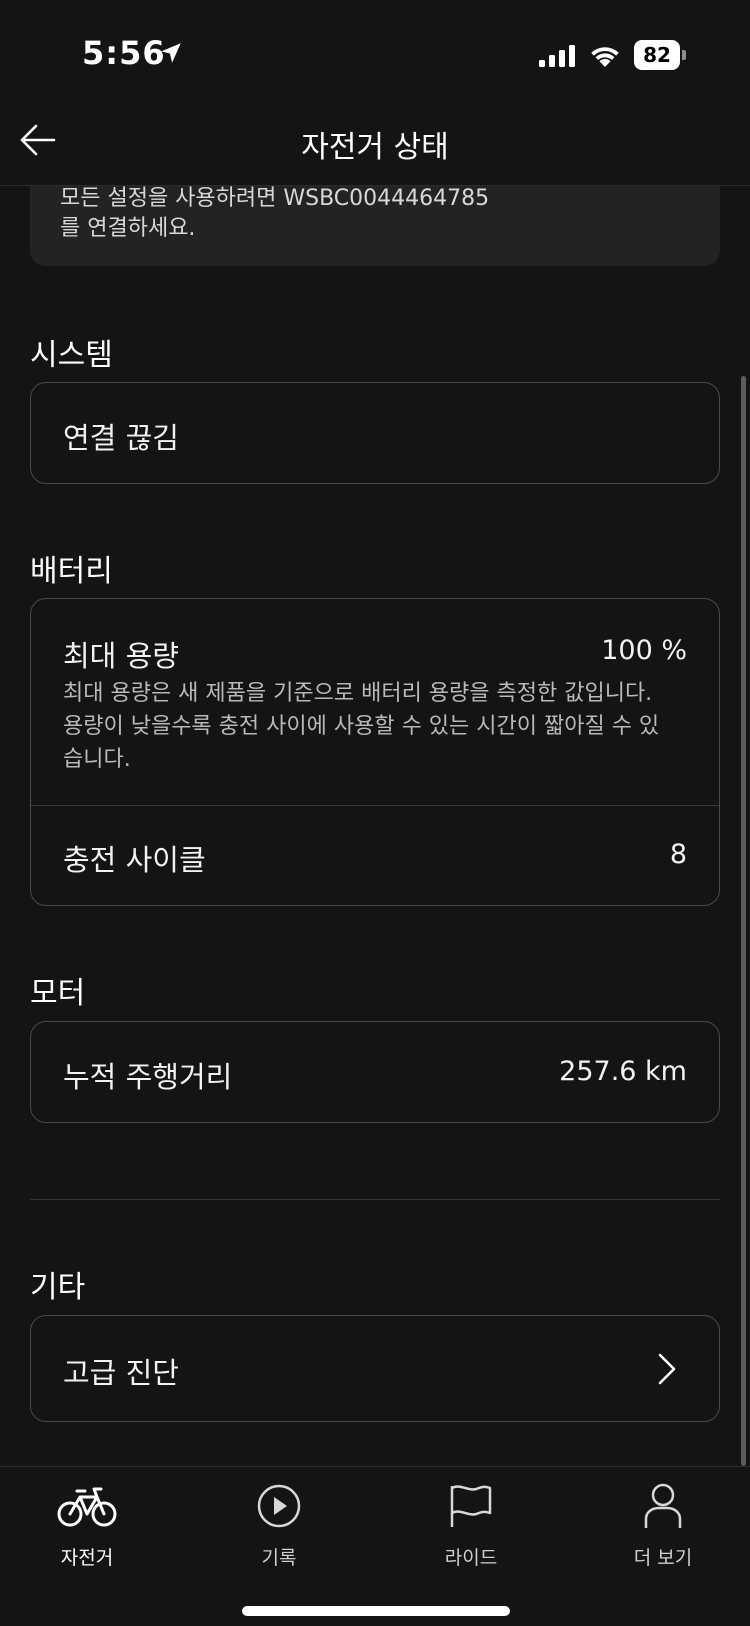 This screenshot has height=1626, width=750. I want to click on tab-history: 기록, so click(279, 1522).